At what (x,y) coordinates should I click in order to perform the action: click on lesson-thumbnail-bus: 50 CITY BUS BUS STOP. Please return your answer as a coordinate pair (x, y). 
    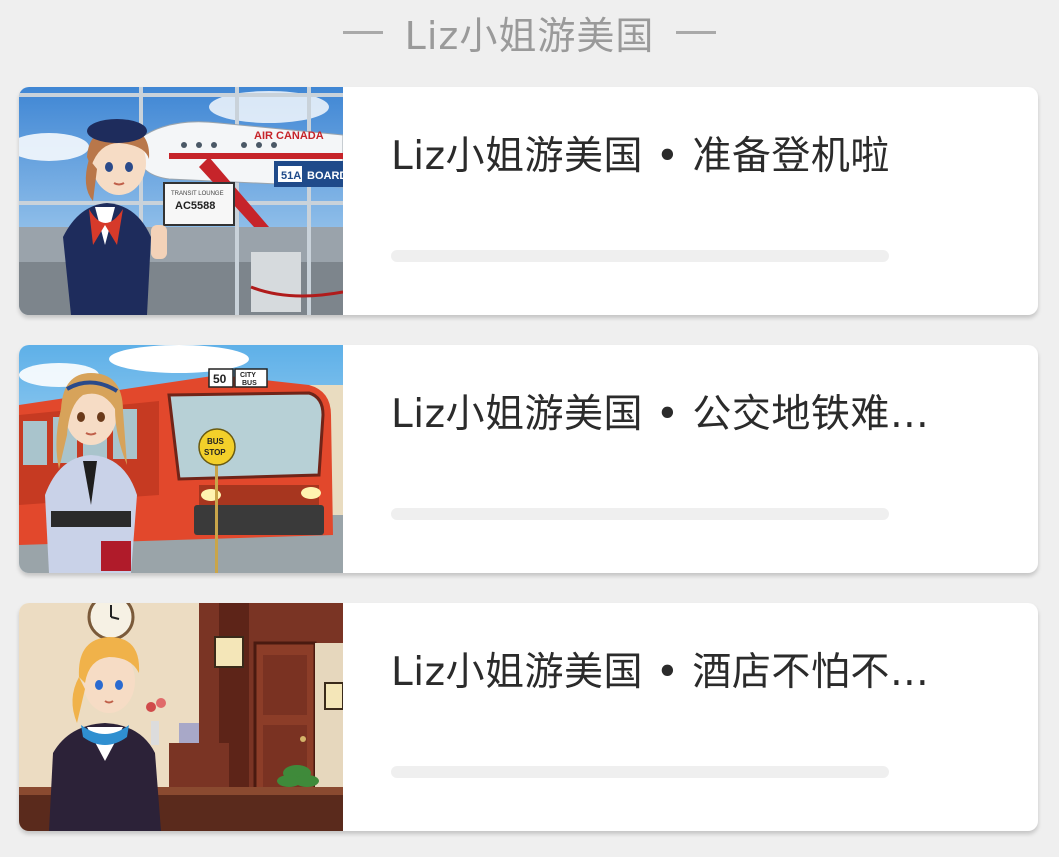
    Looking at the image, I should click on (181, 459).